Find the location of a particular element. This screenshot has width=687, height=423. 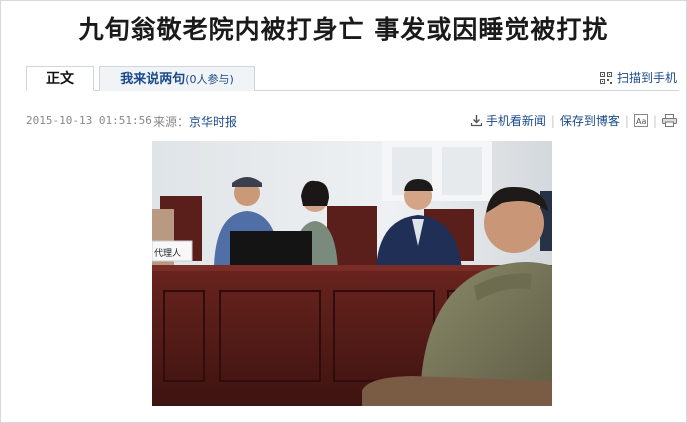

download-icon is located at coordinates (476, 121).